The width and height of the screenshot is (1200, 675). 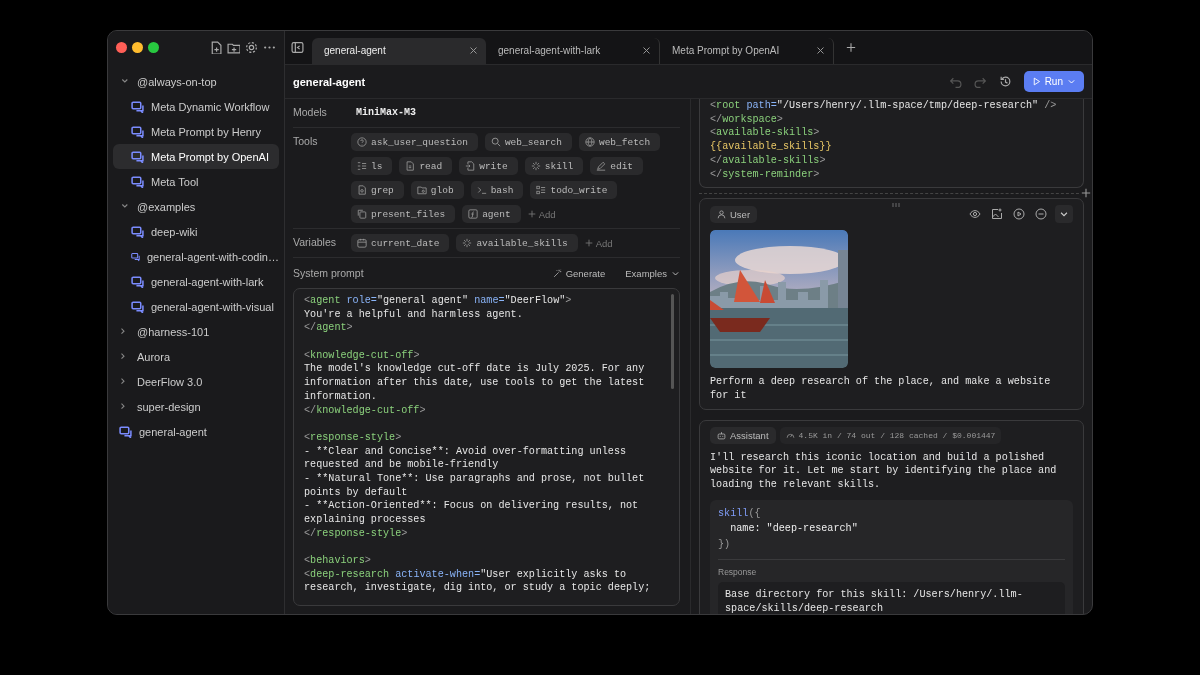 I want to click on role-label: User, so click(x=734, y=214).